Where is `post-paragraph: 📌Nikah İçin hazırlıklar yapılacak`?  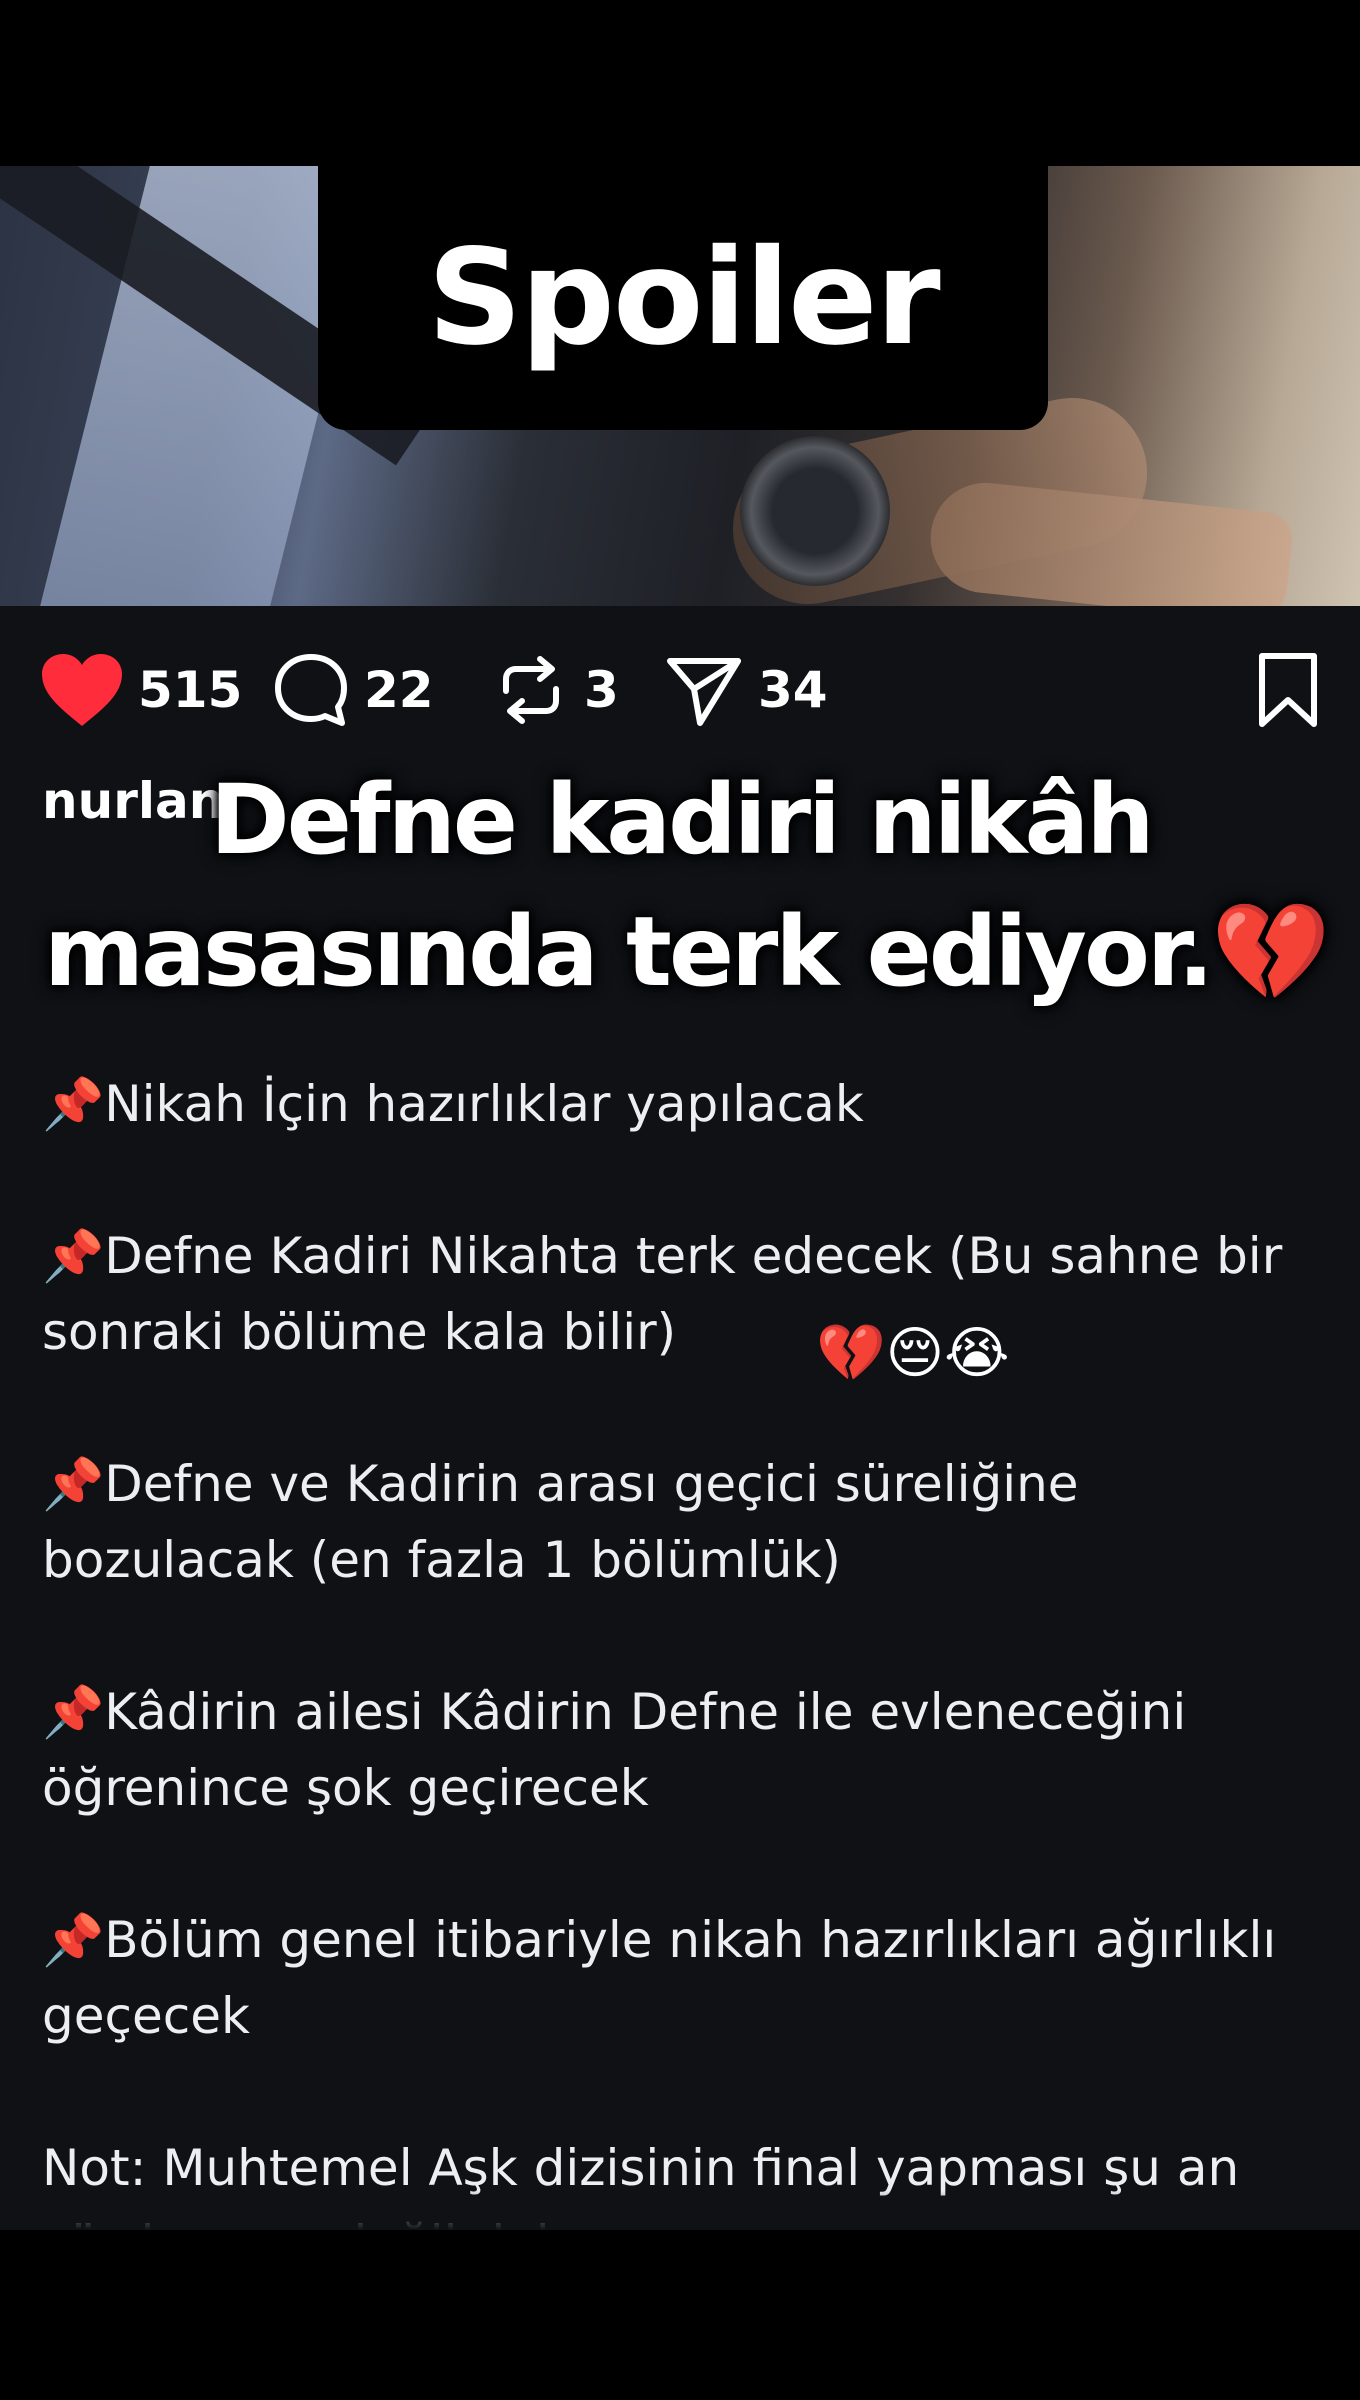
post-paragraph: 📌Nikah İçin hazırlıklar yapılacak is located at coordinates (453, 1104).